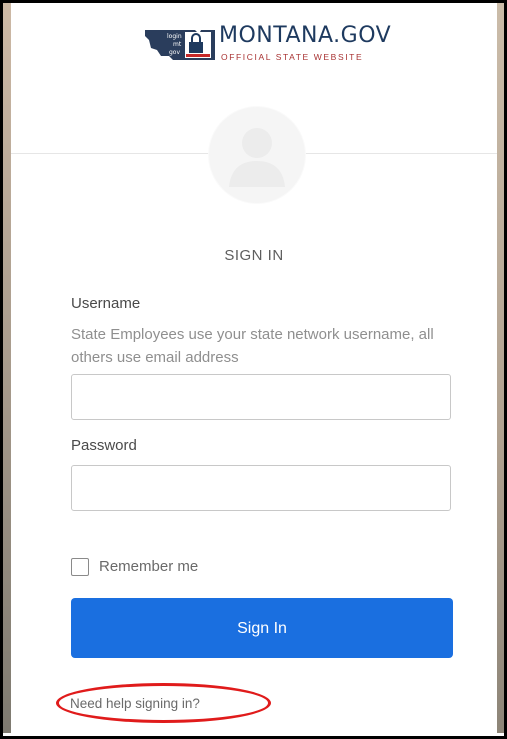 The width and height of the screenshot is (507, 739). I want to click on avatar, so click(257, 155).